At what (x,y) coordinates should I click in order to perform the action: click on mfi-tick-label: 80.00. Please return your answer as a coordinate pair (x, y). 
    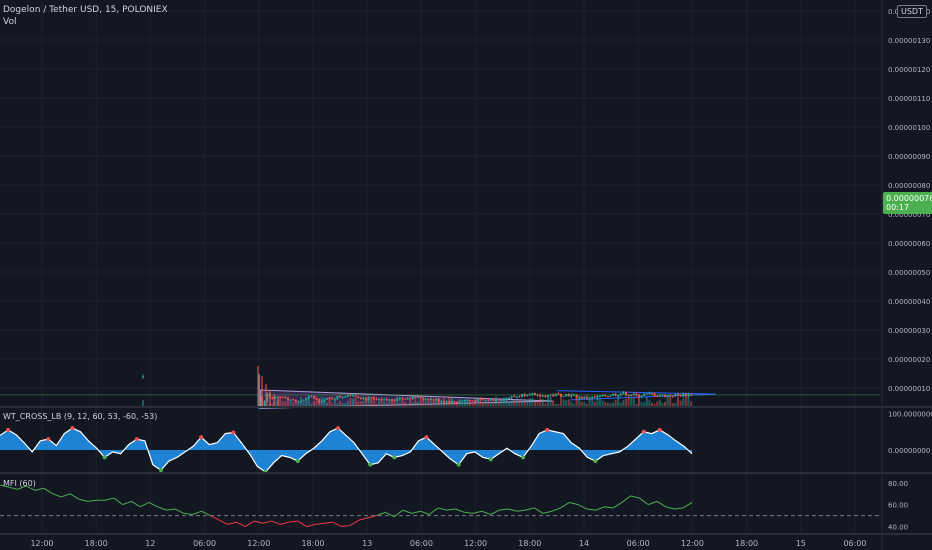
    Looking at the image, I should click on (898, 484).